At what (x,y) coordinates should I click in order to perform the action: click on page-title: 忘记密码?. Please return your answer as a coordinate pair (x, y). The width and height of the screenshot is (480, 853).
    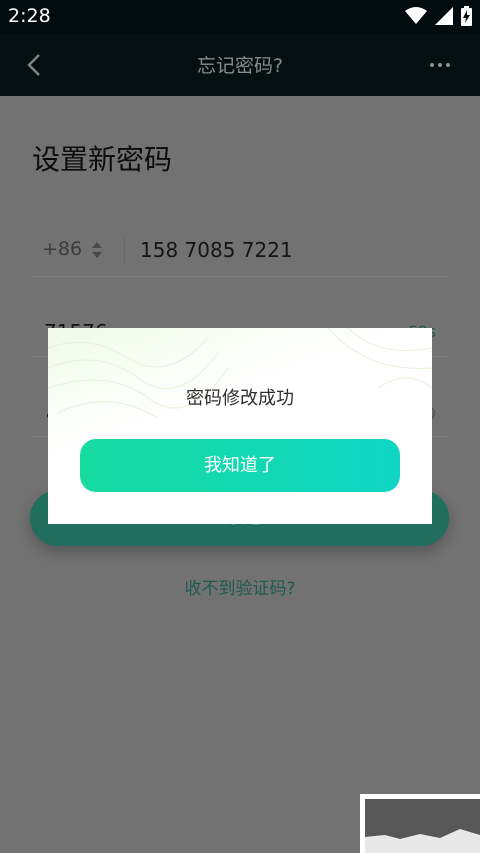
    Looking at the image, I should click on (240, 66).